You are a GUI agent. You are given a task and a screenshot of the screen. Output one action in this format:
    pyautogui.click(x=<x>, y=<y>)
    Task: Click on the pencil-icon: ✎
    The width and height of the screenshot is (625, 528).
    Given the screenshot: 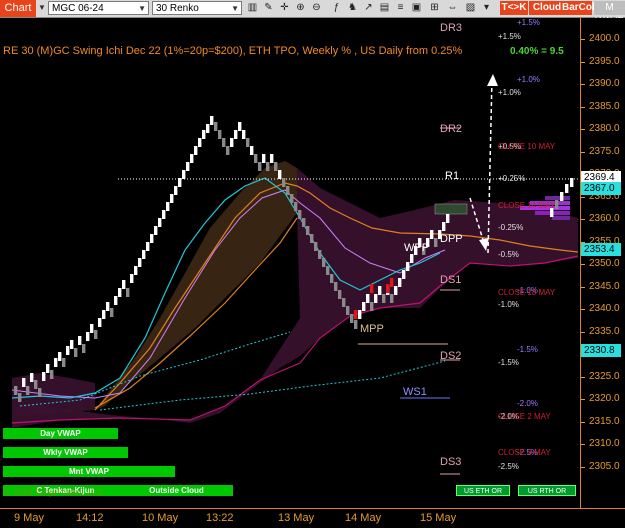 What is the action you would take?
    pyautogui.click(x=268, y=8)
    